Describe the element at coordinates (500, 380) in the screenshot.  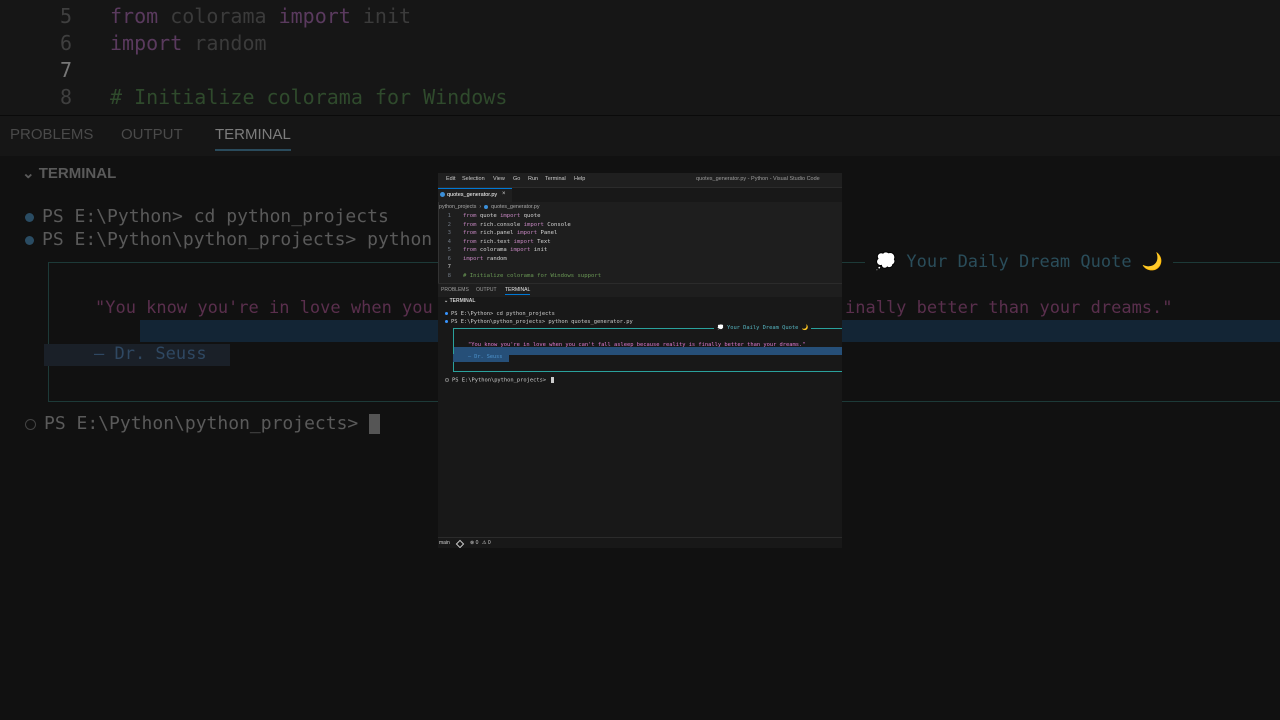
I see `terminal-prompt: PS E:\Python\python_projects>` at that location.